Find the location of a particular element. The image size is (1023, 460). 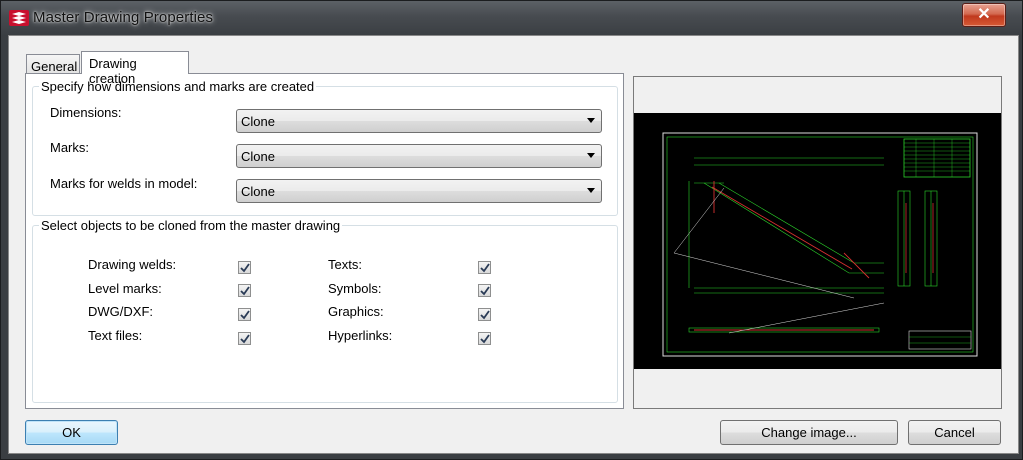

tab-general: General is located at coordinates (53, 64).